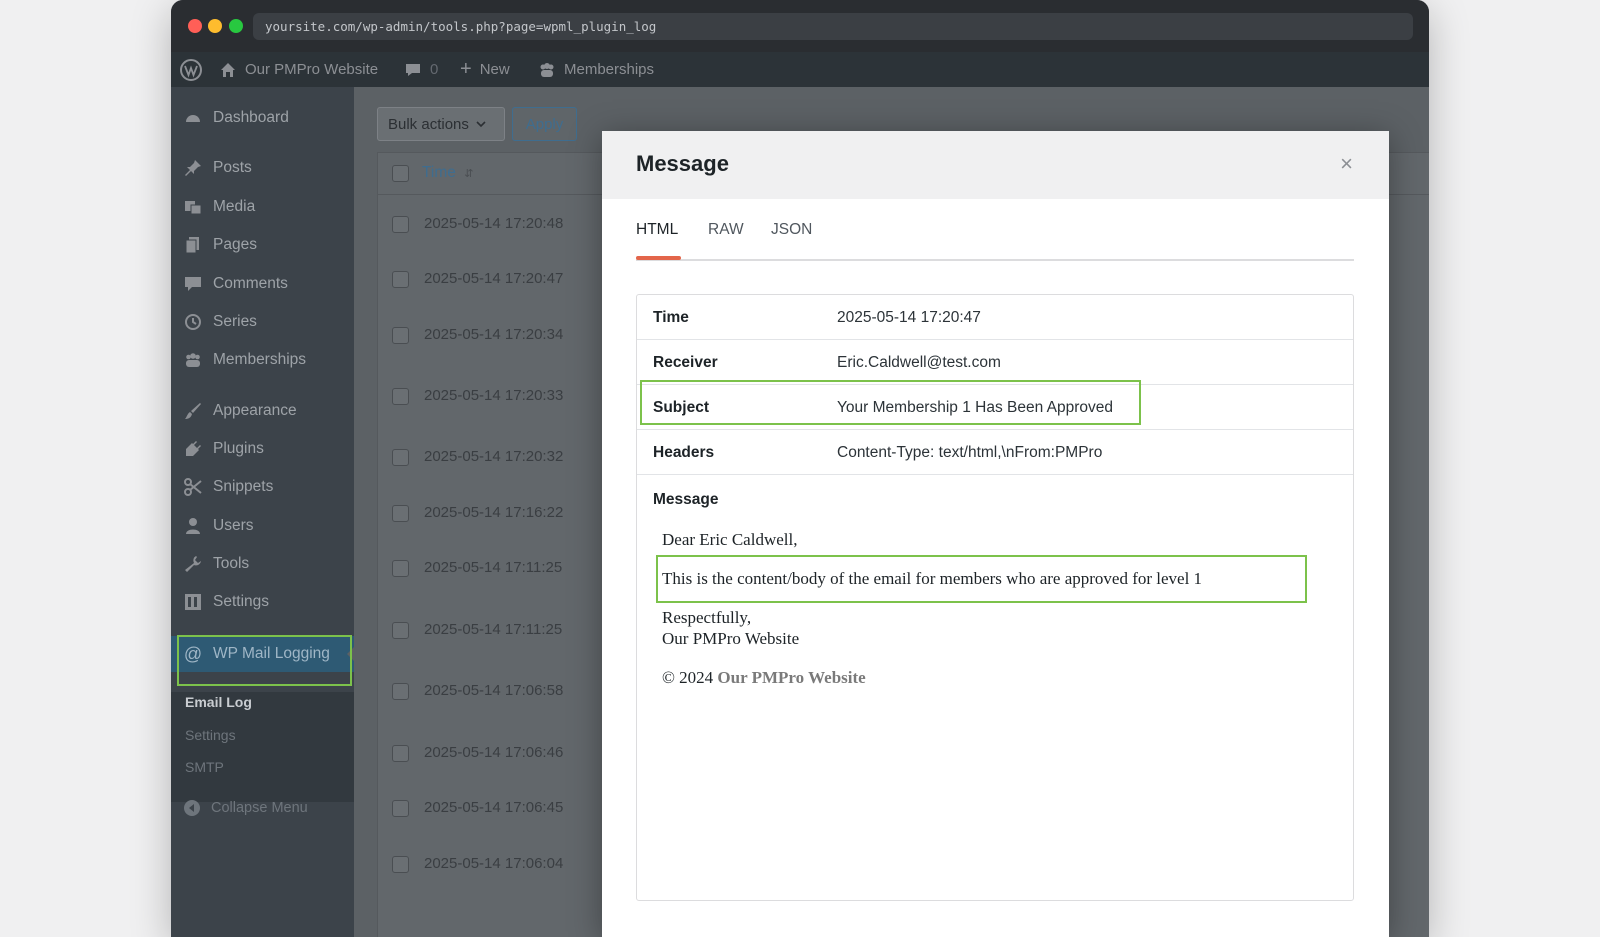  What do you see at coordinates (262, 118) in the screenshot?
I see `sidebar-item-dashboard: Dashboard` at bounding box center [262, 118].